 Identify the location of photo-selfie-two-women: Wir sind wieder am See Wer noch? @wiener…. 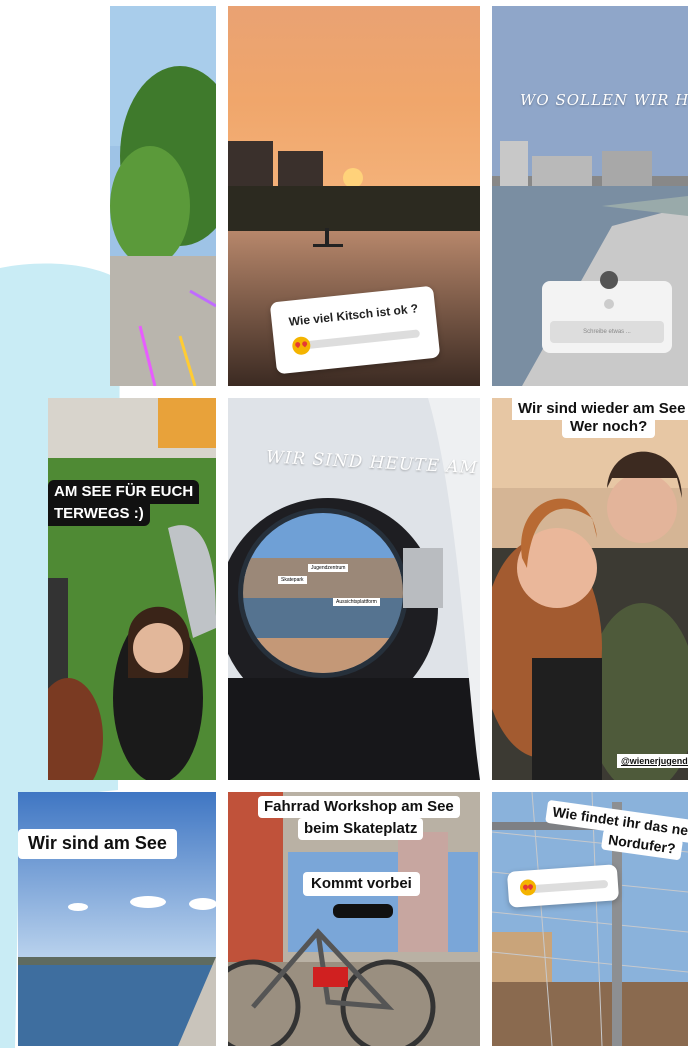
(590, 589).